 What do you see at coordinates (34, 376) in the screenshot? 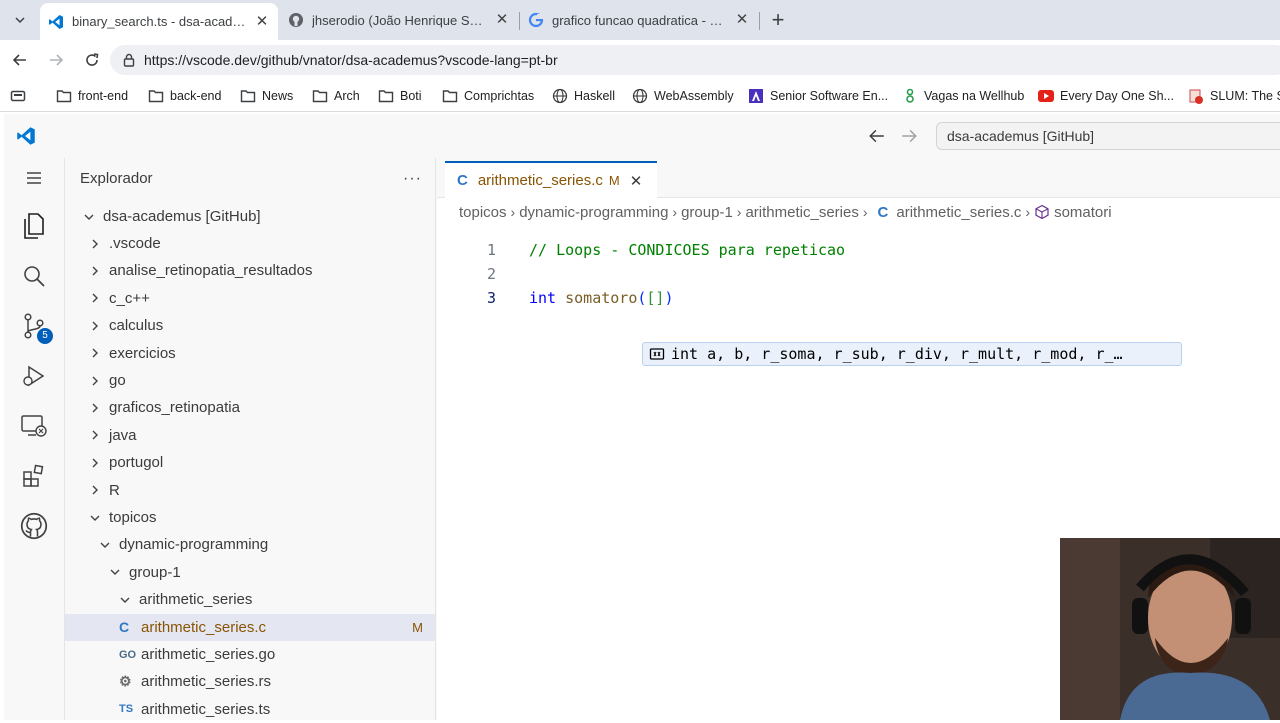
I see `run-debug-icon` at bounding box center [34, 376].